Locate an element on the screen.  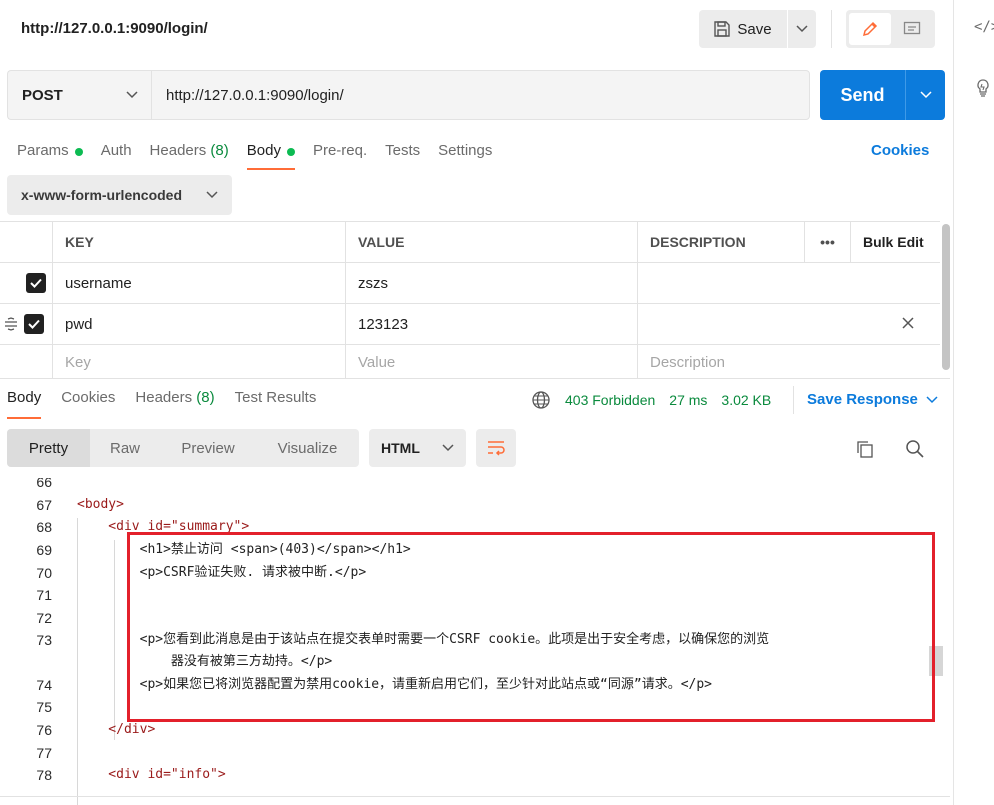
tab-settings: Settings is located at coordinates (465, 154).